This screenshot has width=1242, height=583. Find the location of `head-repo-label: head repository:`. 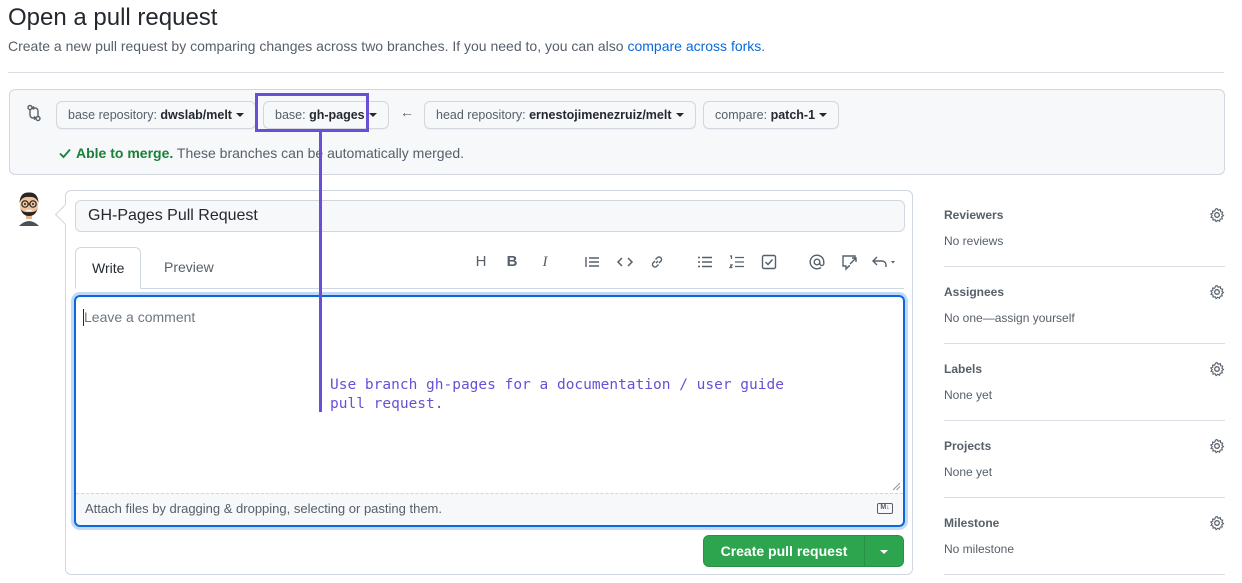

head-repo-label: head repository: is located at coordinates (483, 115).